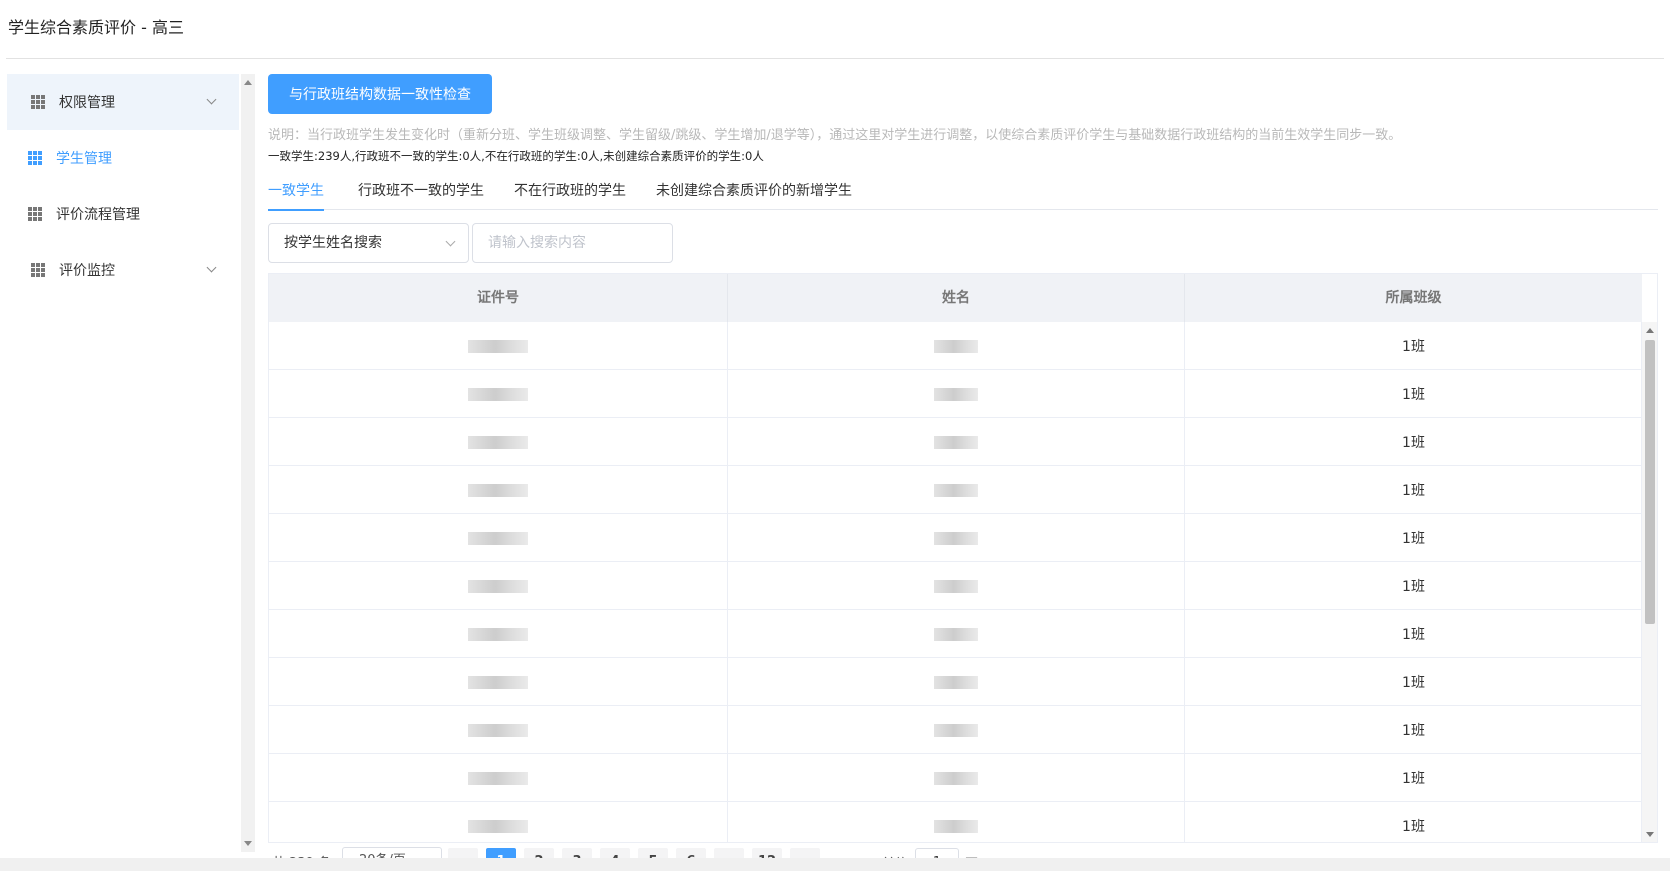 The height and width of the screenshot is (871, 1670). I want to click on sidebar-item-permissions: 权限管理, so click(123, 102).